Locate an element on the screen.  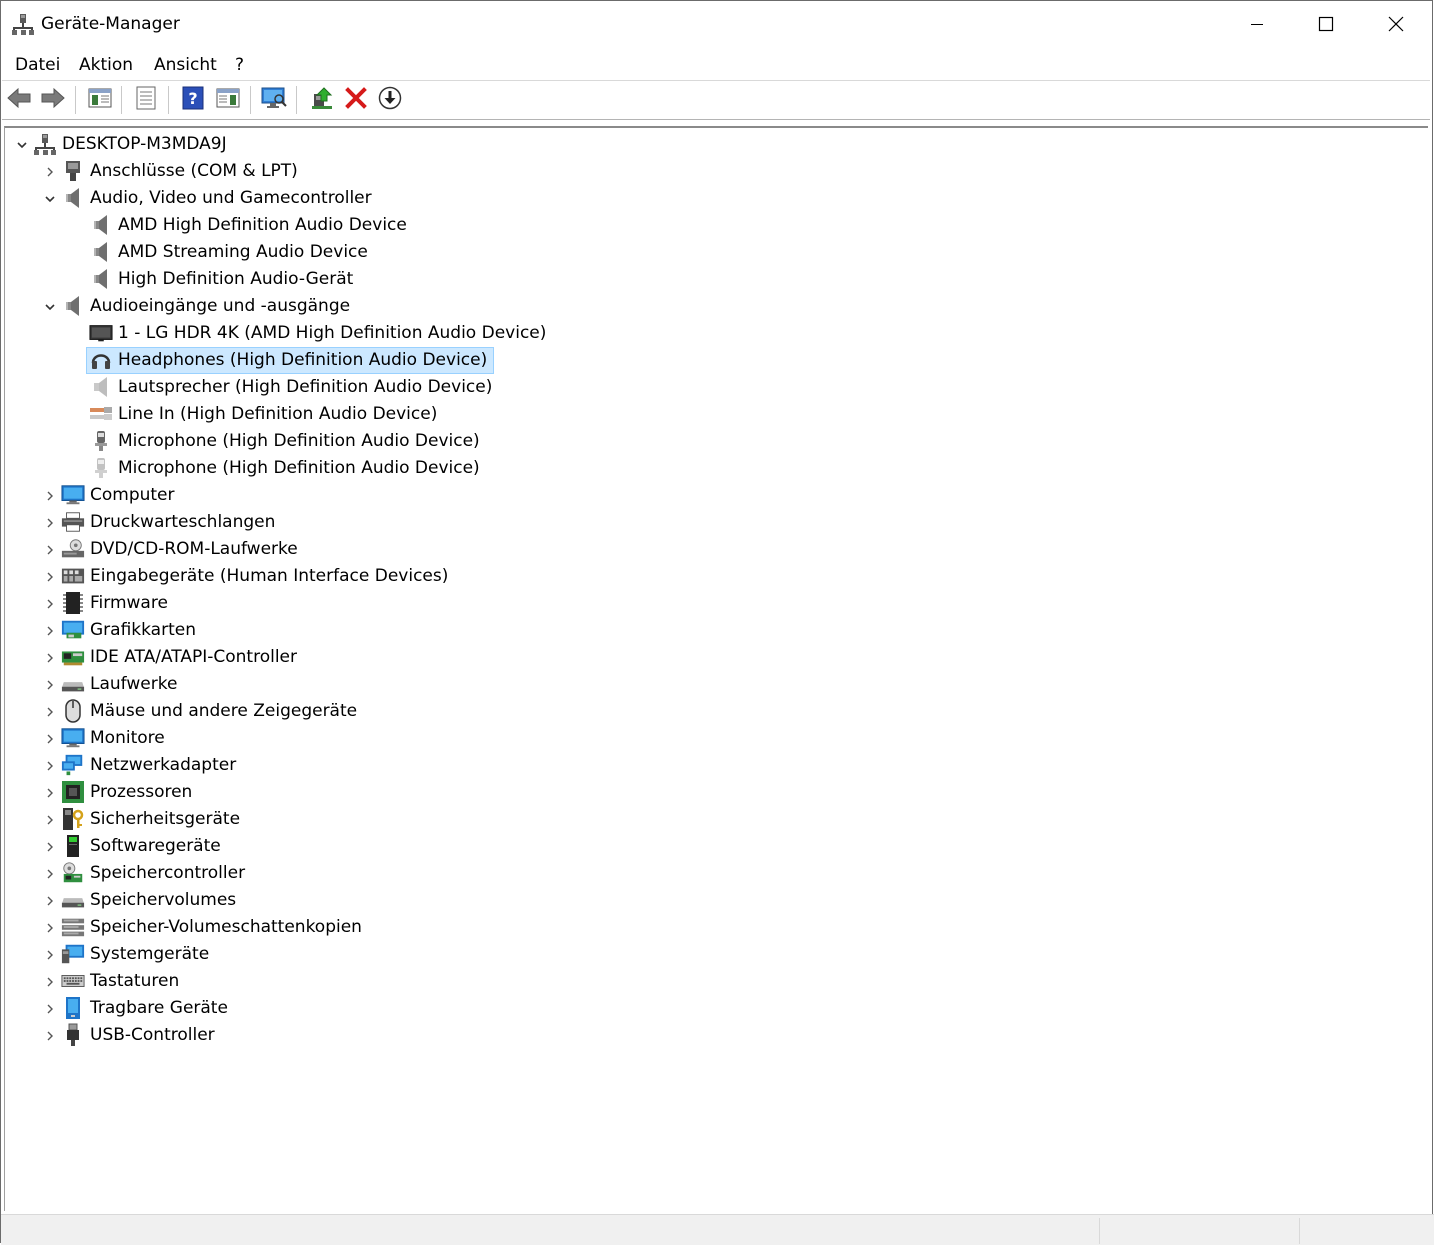
tree-category-node: Prozessoren is located at coordinates (705, 792).